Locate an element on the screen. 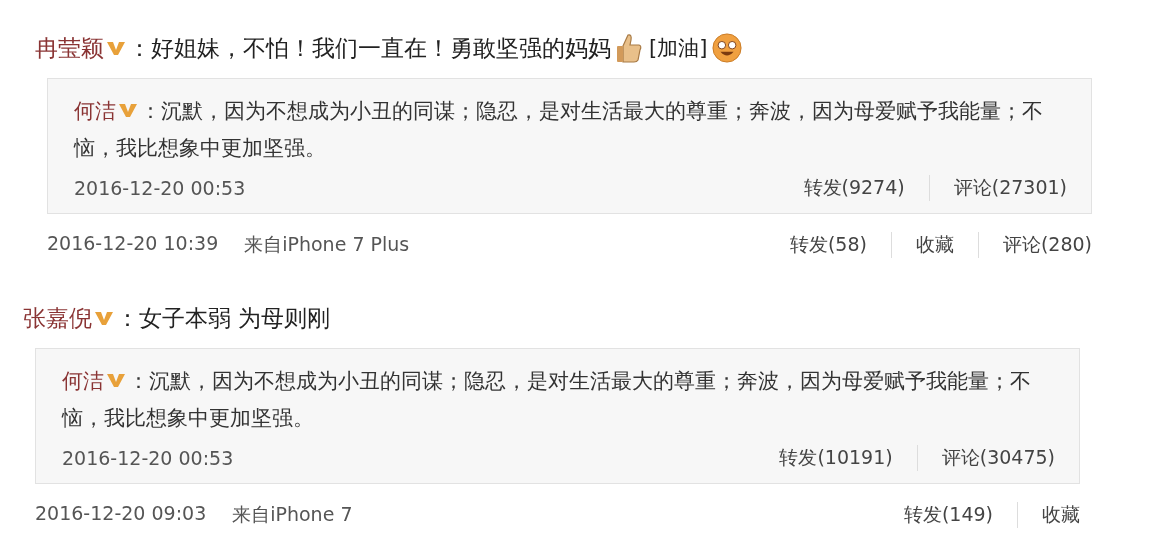  action-link: 评论(27301) is located at coordinates (997, 188).